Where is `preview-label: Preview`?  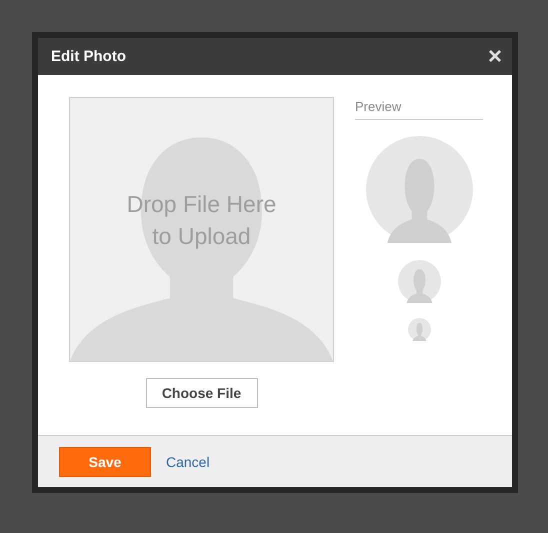 preview-label: Preview is located at coordinates (419, 108).